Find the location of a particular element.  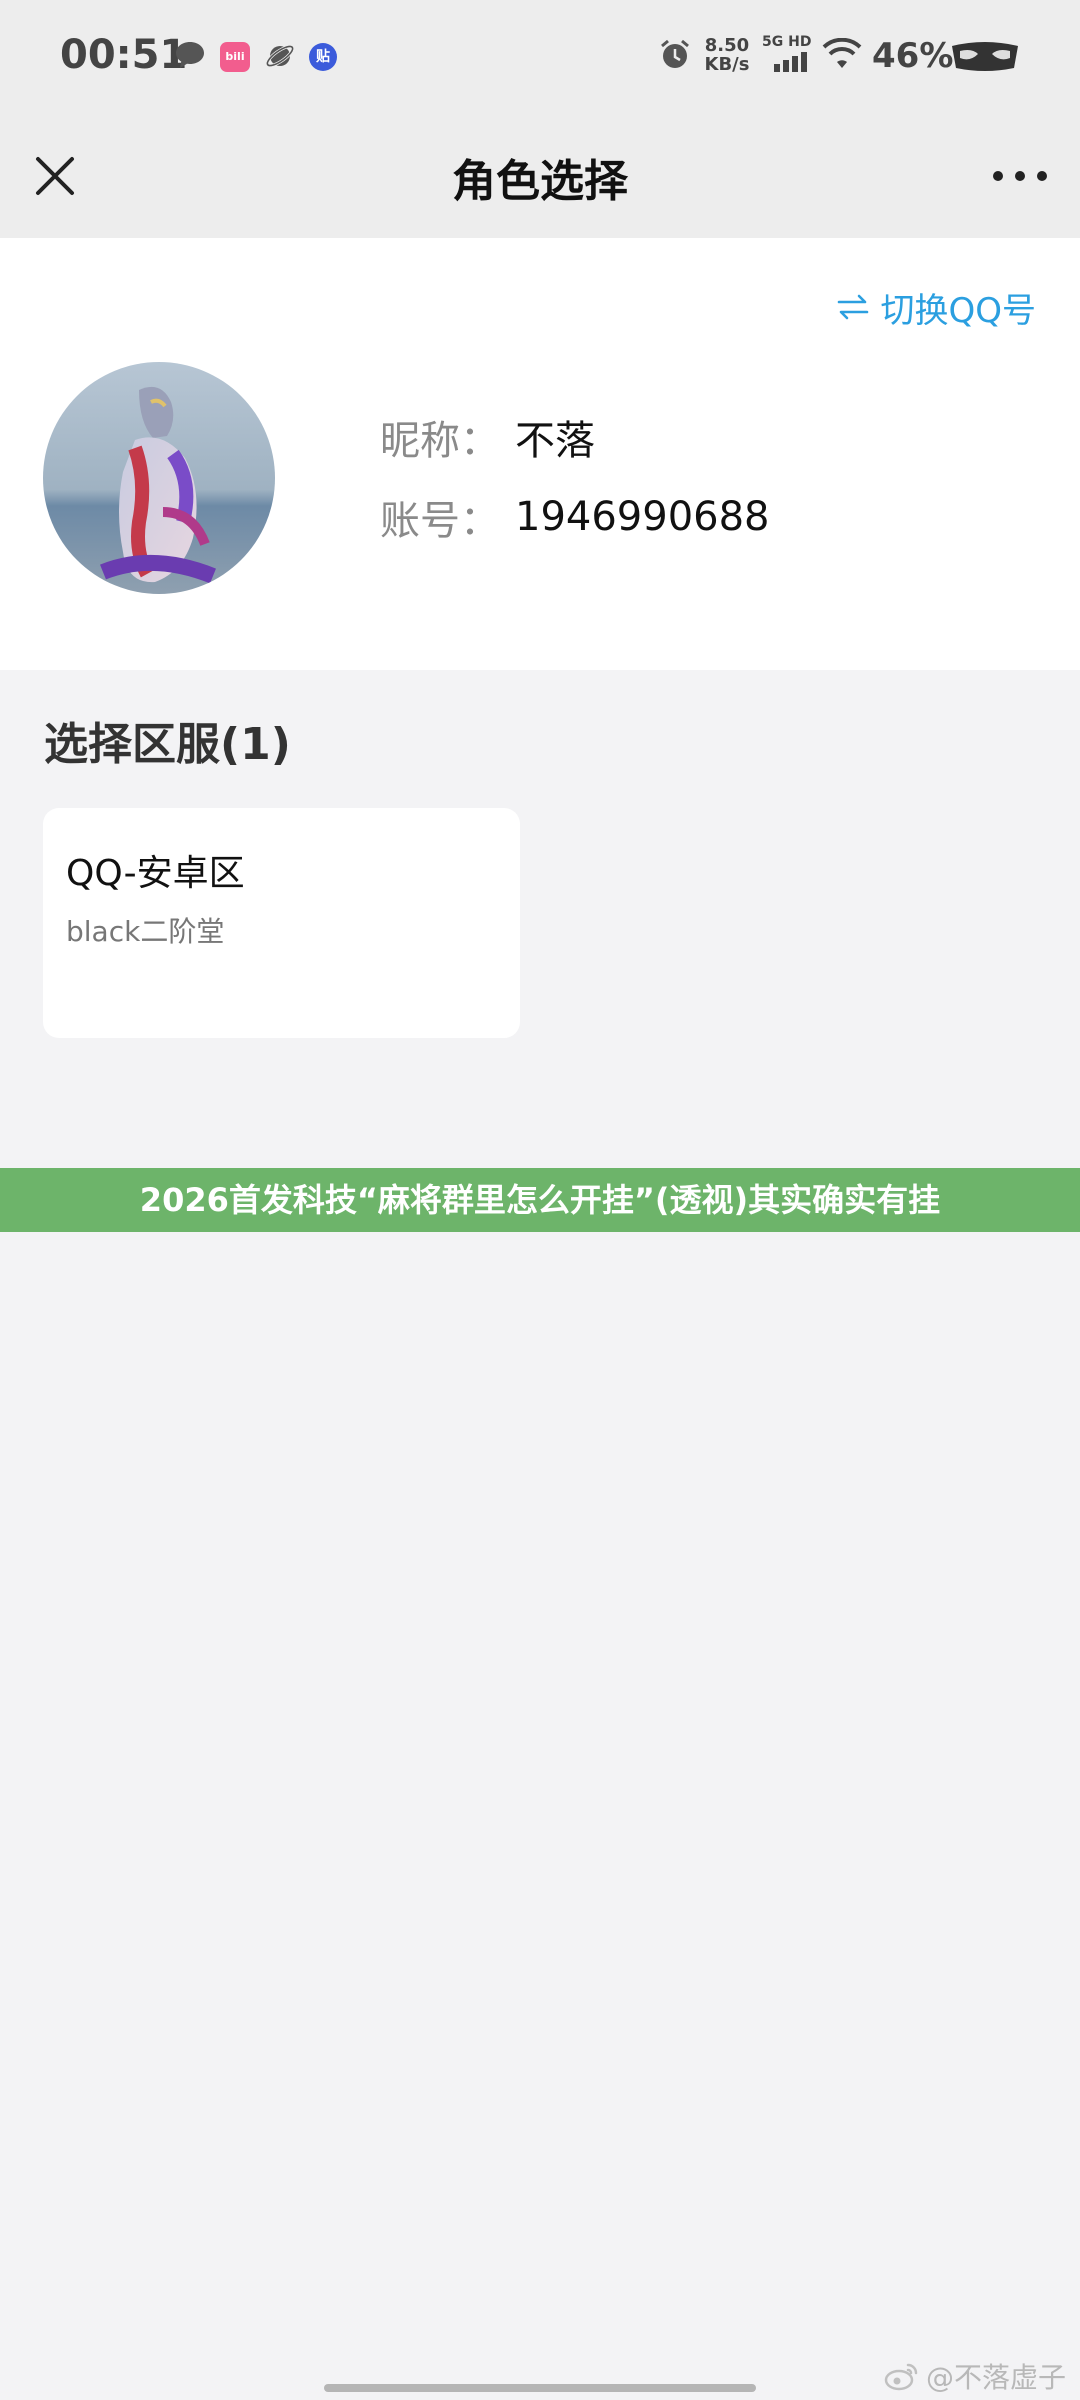

server-role-name: black二阶堂 is located at coordinates (145, 931).